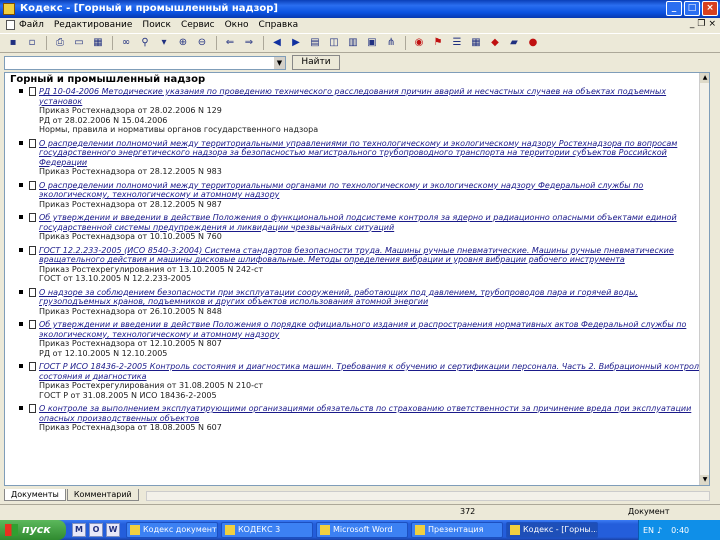  What do you see at coordinates (149, 8) in the screenshot?
I see `window-title: Кодекс - [Горный и промышленный надзор]` at bounding box center [149, 8].